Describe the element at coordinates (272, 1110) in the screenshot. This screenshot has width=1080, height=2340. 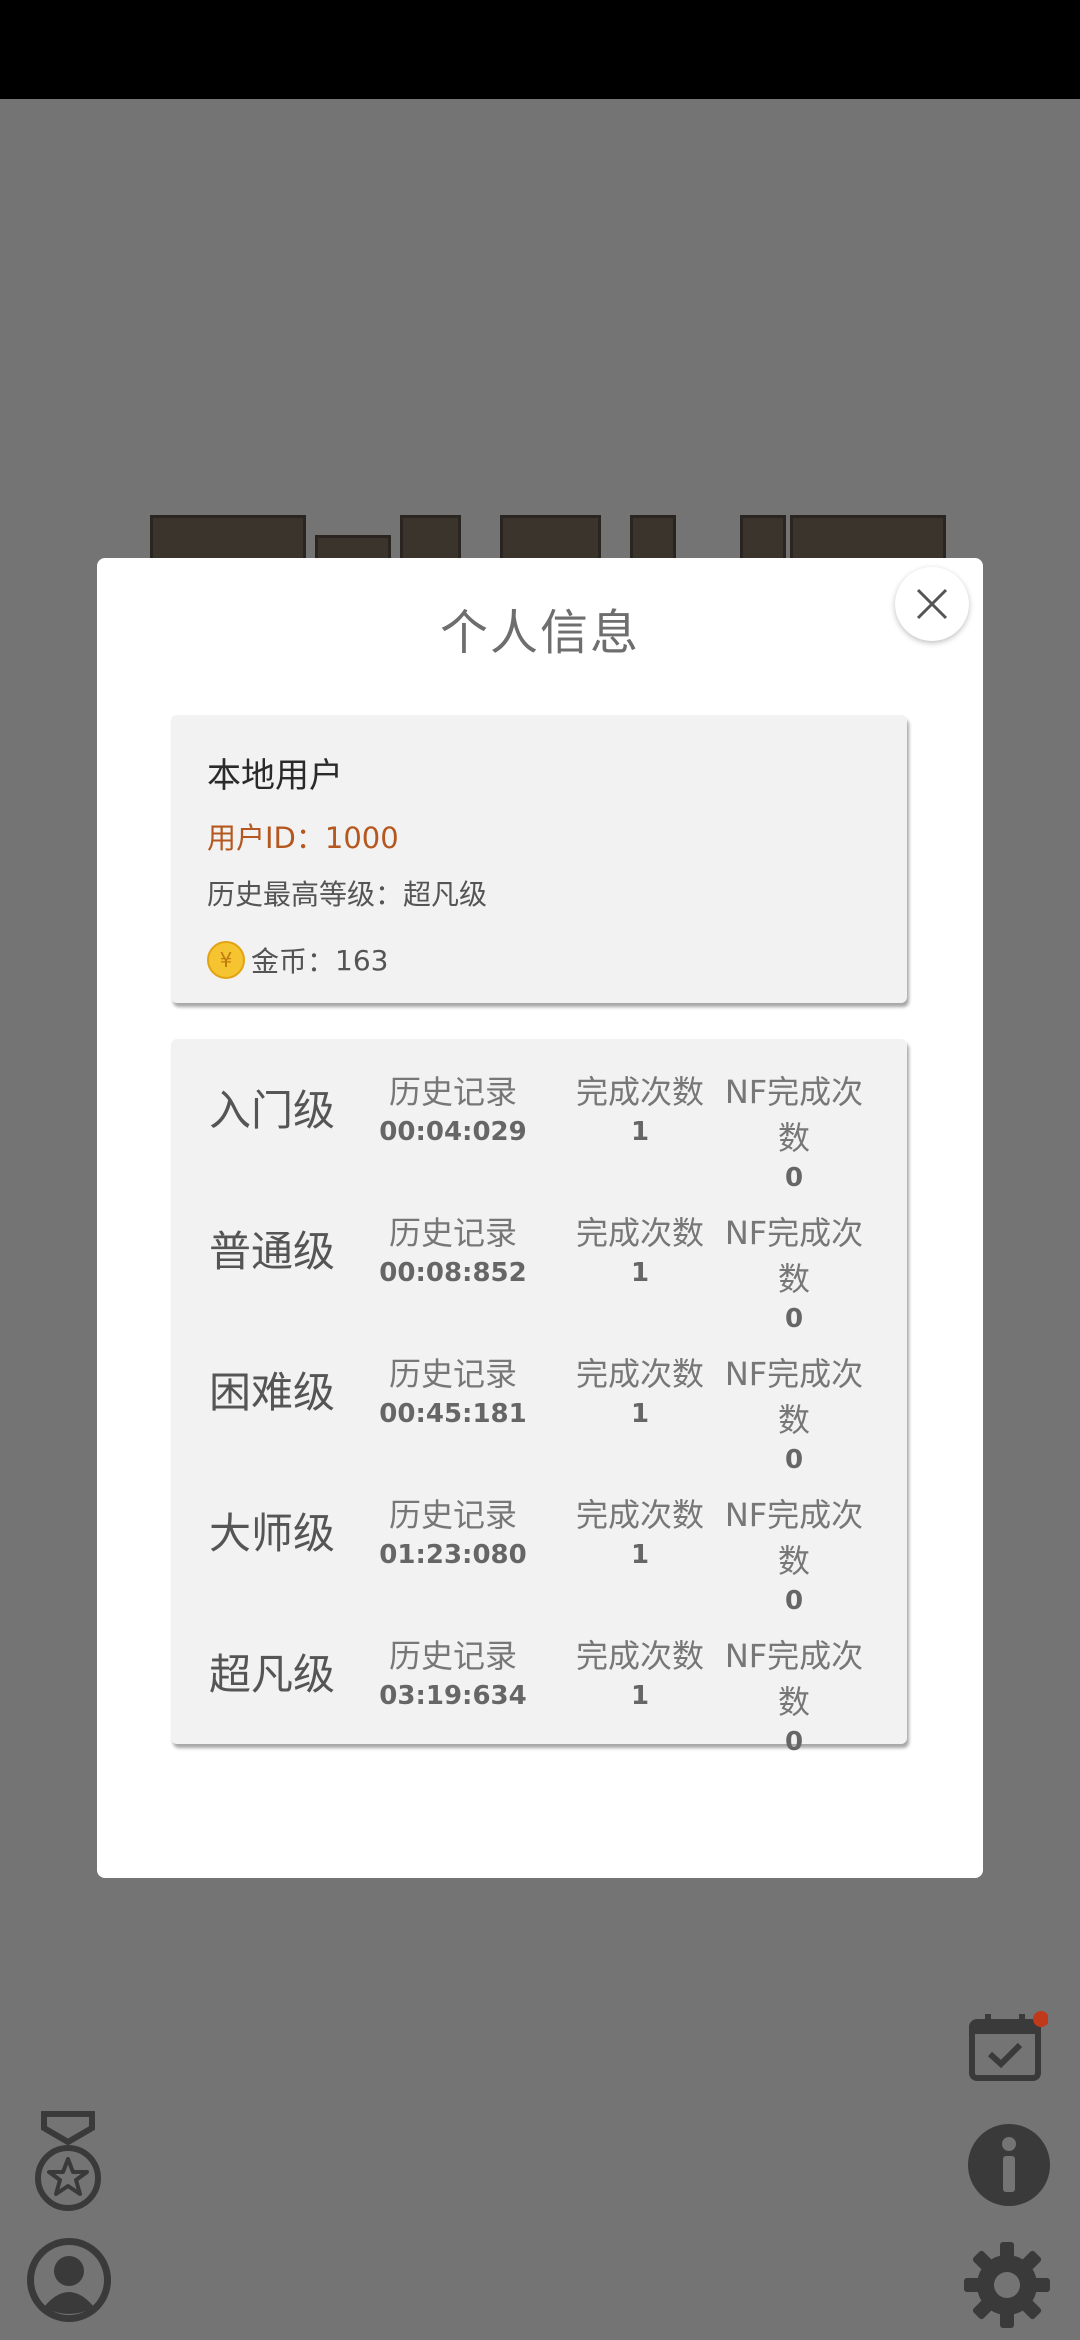
I see `level-name: 入门级` at that location.